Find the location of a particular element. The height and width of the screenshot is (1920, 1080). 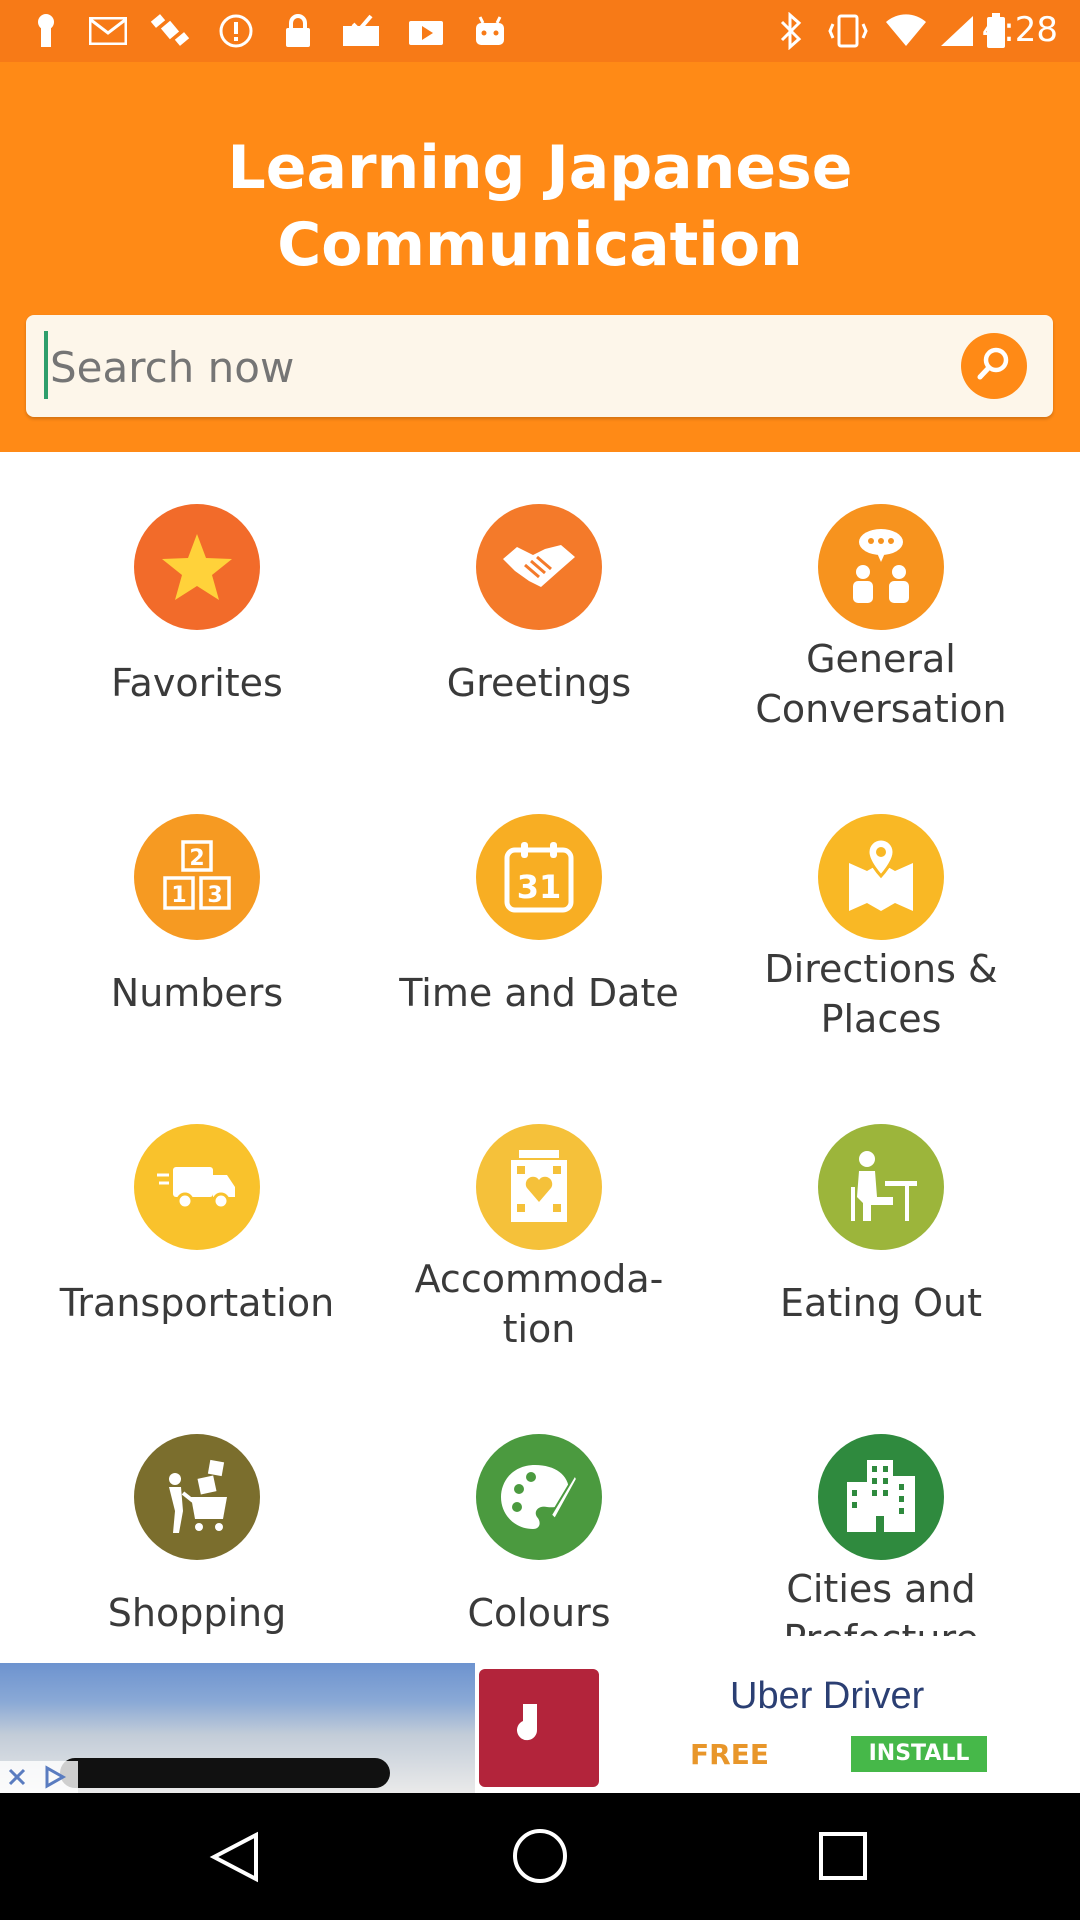

category-label: Favorites is located at coordinates (197, 683).